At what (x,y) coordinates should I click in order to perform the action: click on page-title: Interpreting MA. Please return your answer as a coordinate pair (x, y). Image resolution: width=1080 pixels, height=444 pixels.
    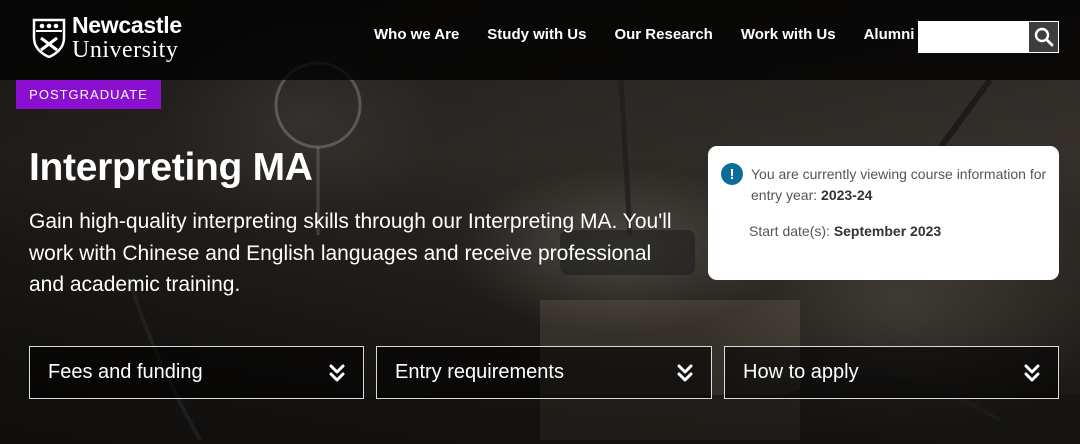
    Looking at the image, I should click on (171, 167).